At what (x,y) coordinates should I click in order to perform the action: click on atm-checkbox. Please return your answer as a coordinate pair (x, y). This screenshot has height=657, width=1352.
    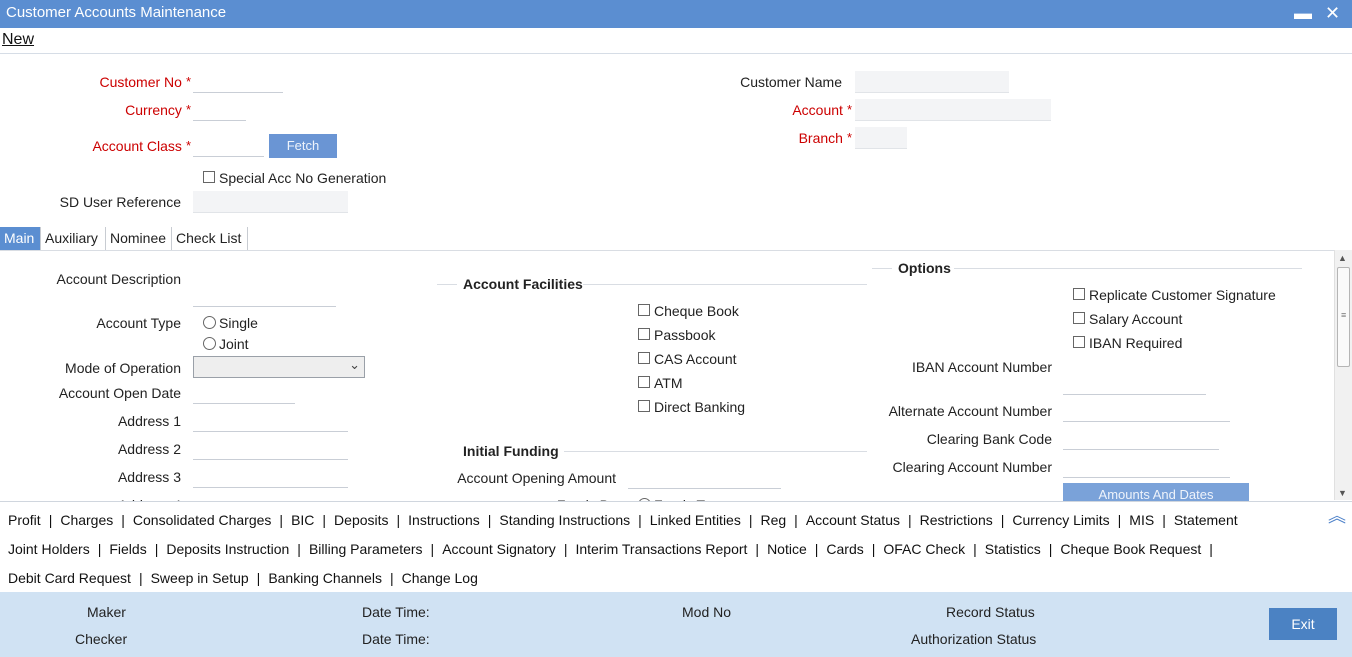
    Looking at the image, I should click on (644, 382).